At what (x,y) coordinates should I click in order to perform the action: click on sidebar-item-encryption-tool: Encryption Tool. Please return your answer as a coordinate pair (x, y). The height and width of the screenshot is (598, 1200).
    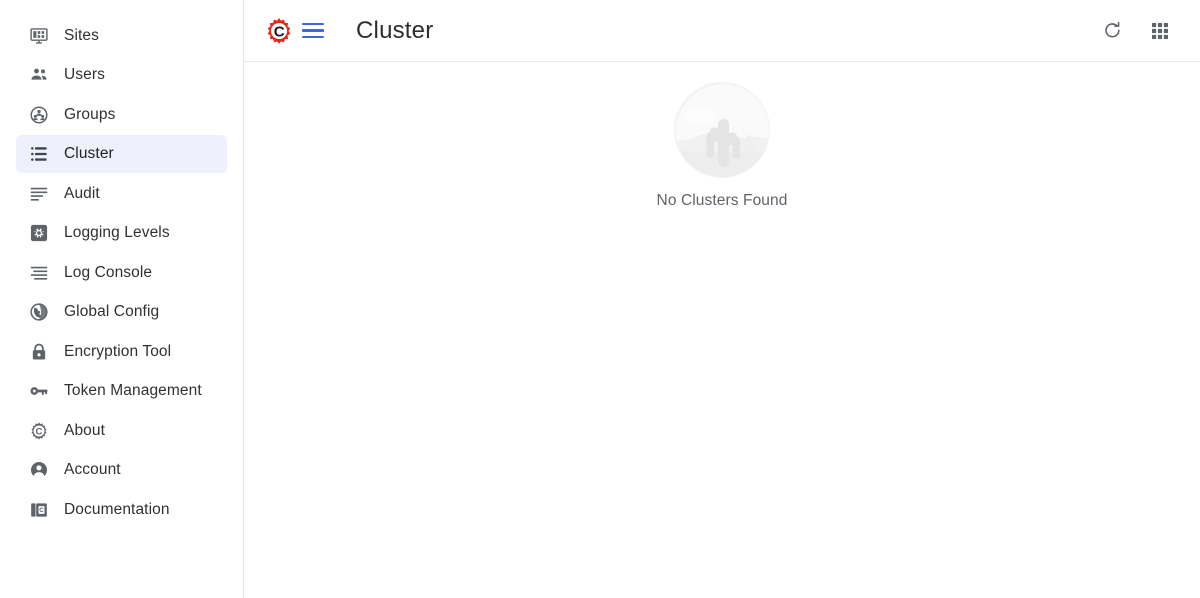
    Looking at the image, I should click on (121, 352).